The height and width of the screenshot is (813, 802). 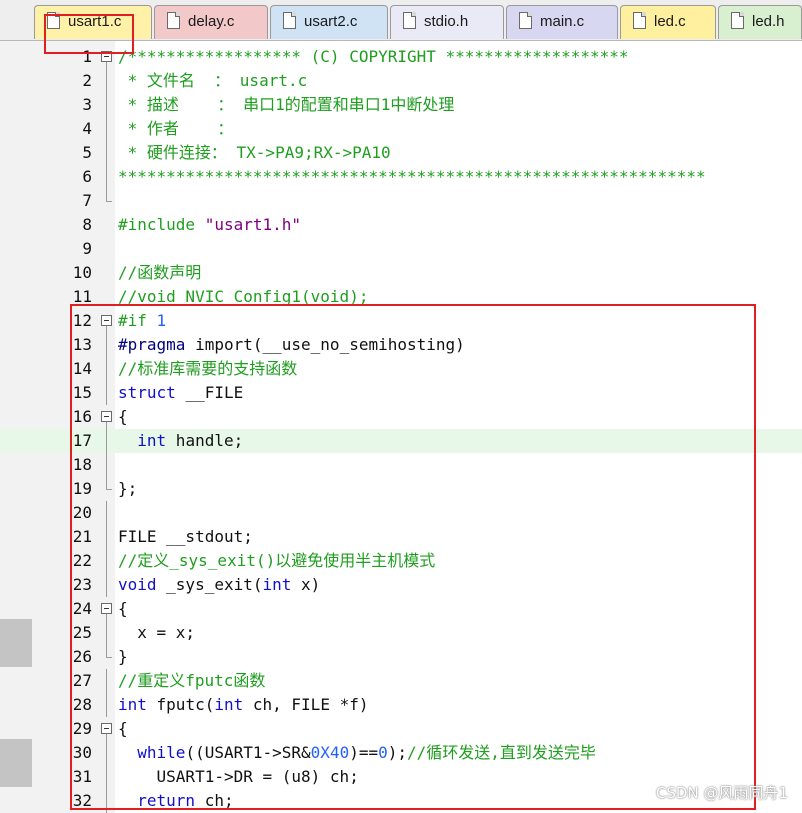 What do you see at coordinates (180, 704) in the screenshot?
I see `code-token: fputc(` at bounding box center [180, 704].